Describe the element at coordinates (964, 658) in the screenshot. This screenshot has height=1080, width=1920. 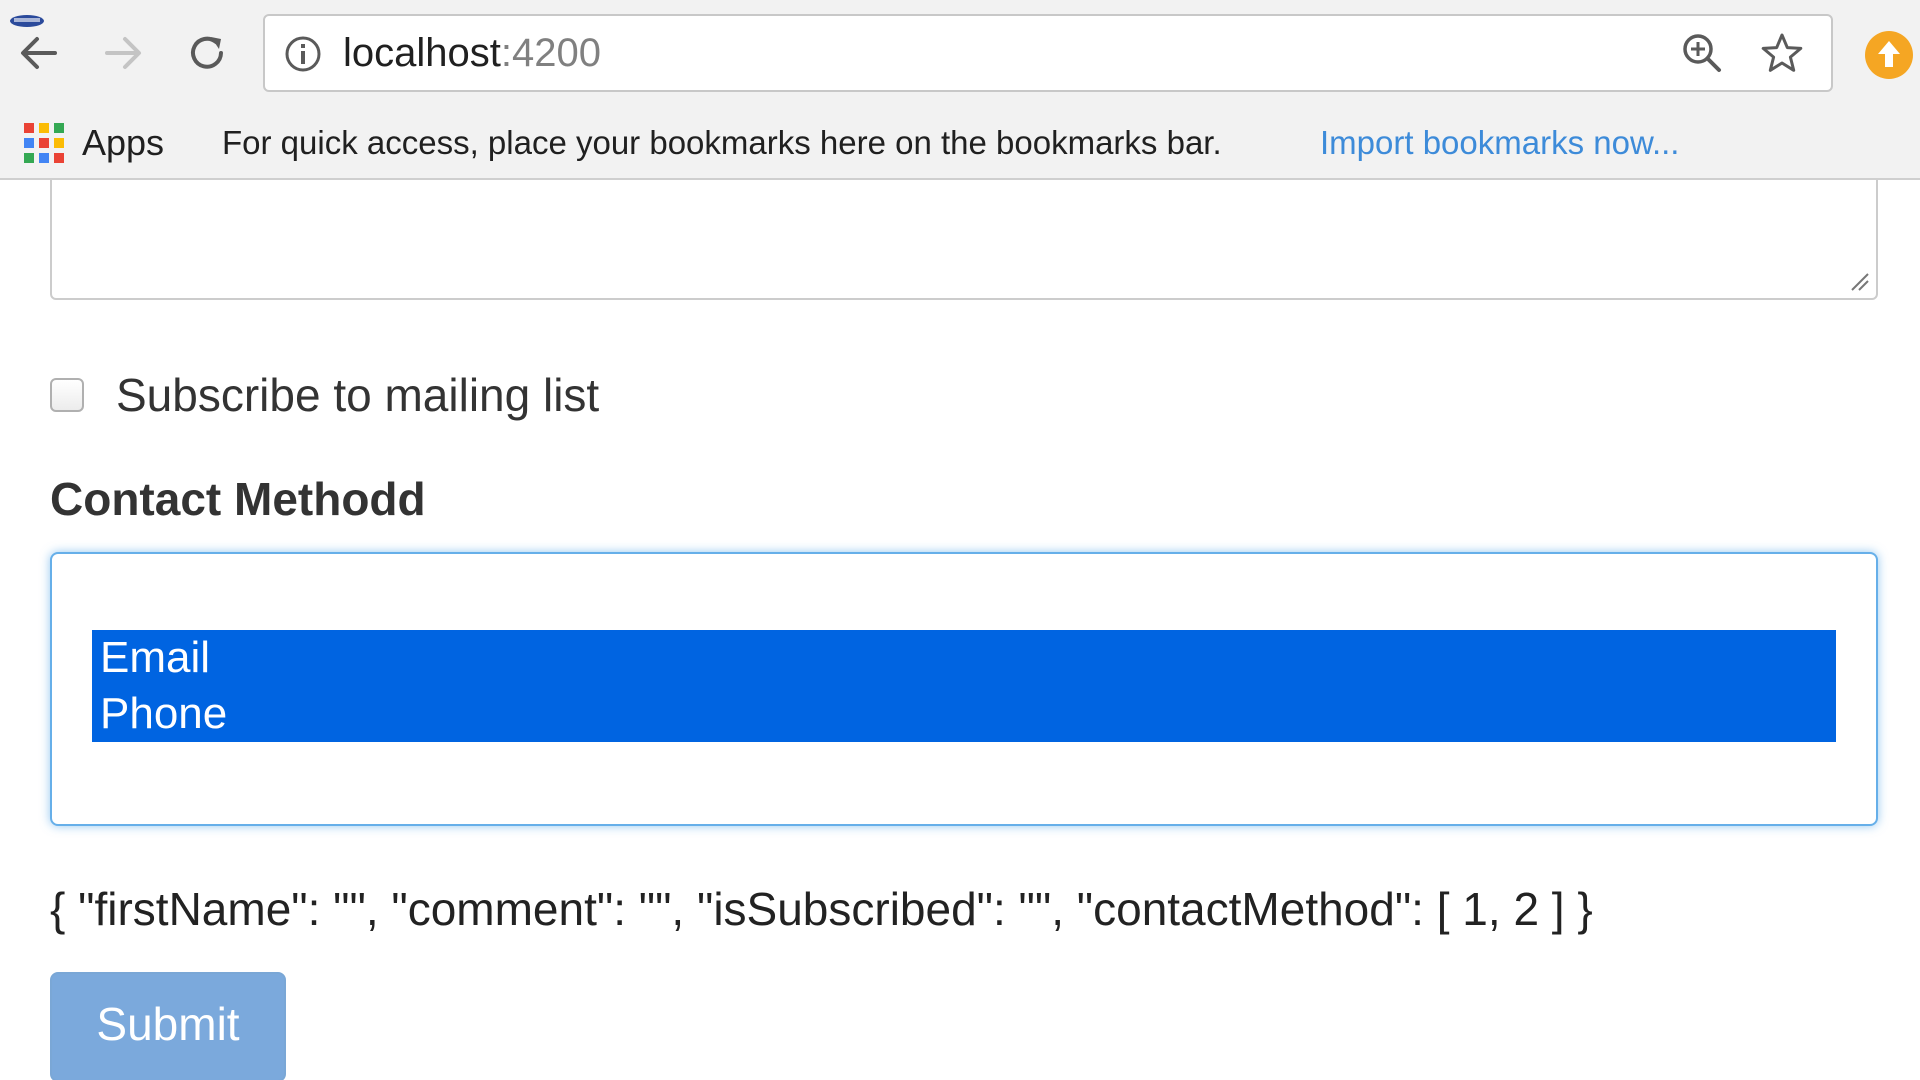
I see `option-email: Email` at that location.